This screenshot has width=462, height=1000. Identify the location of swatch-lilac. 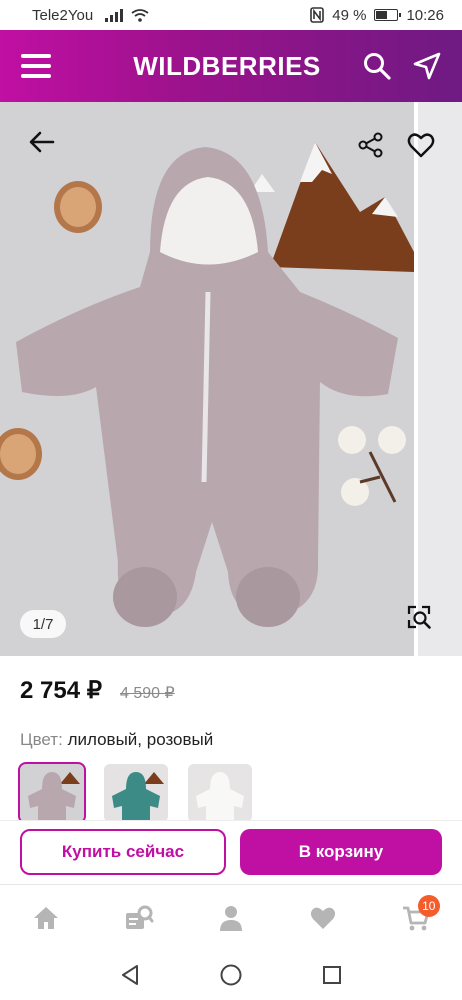
(52, 793).